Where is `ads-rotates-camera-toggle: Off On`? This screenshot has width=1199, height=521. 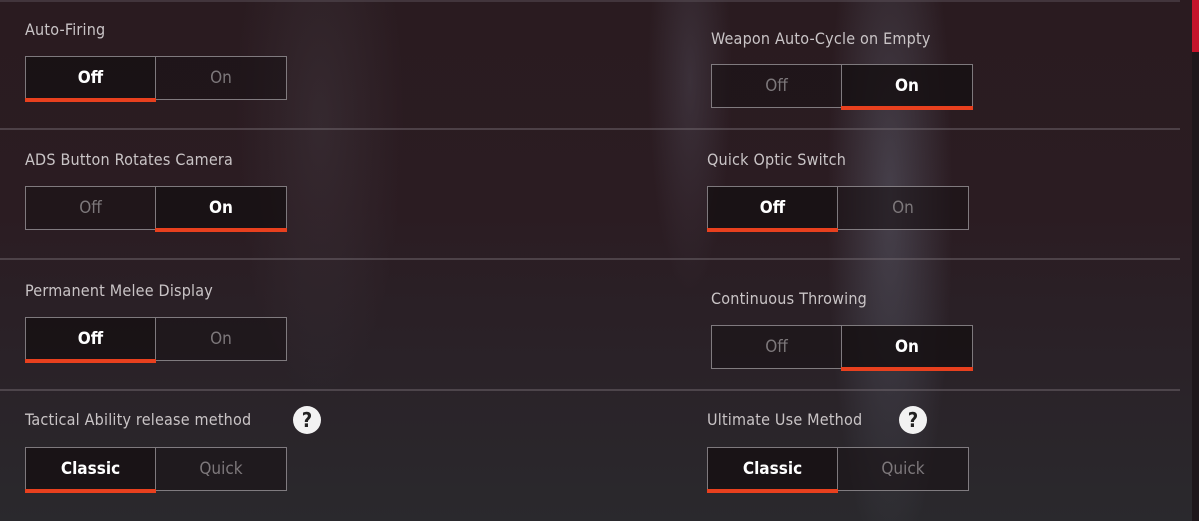 ads-rotates-camera-toggle: Off On is located at coordinates (157, 209).